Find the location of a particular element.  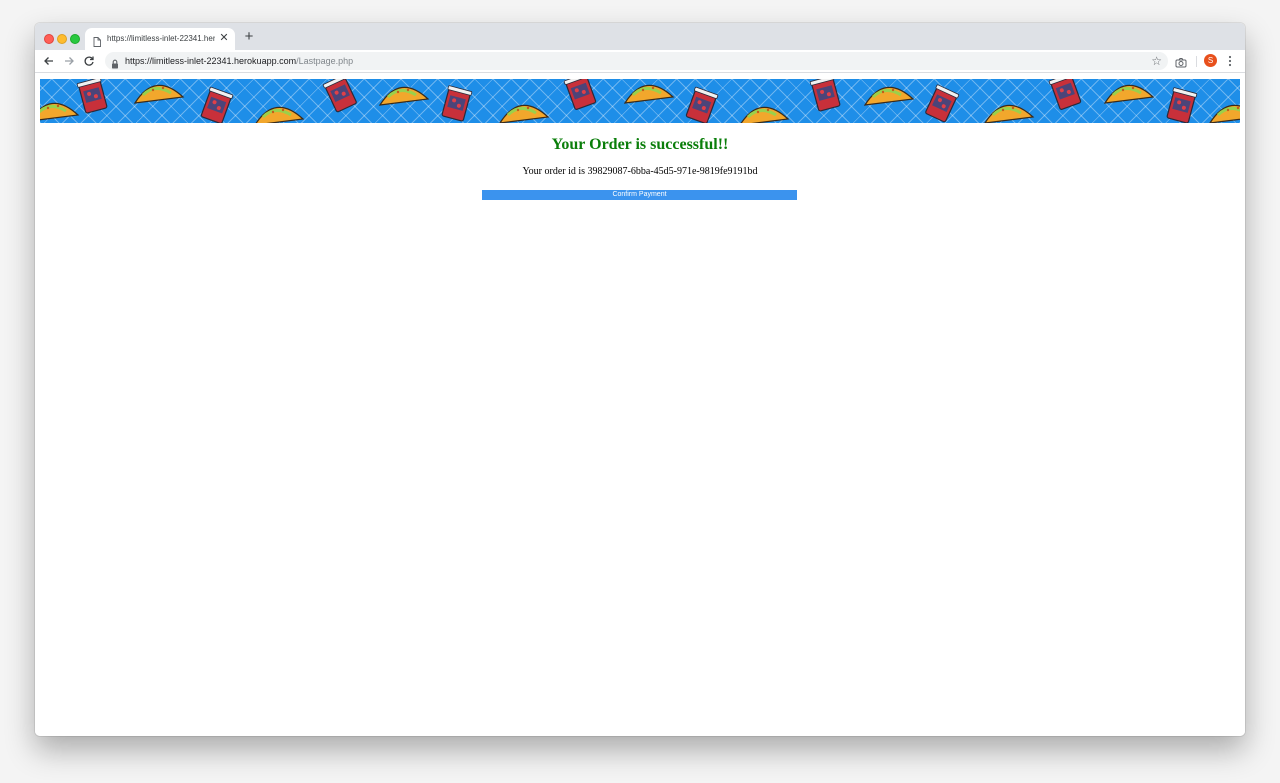

camera-icon is located at coordinates (1181, 64).